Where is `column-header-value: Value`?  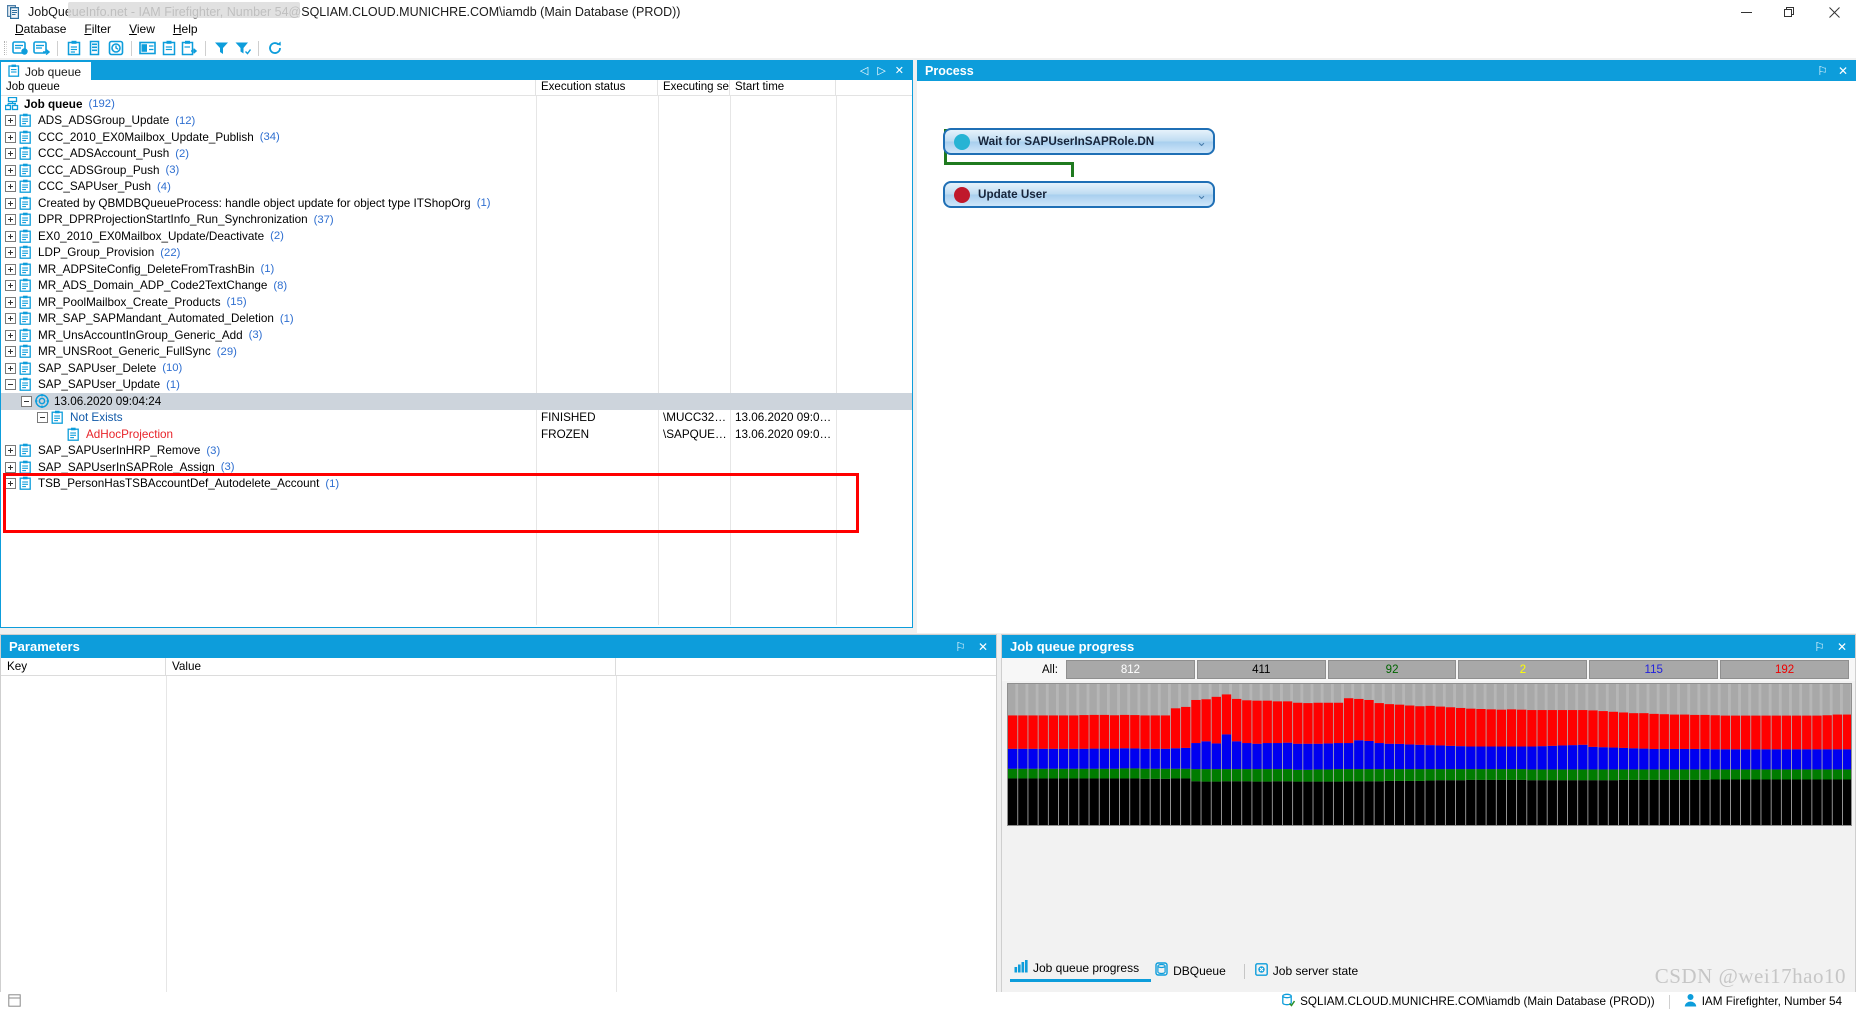 column-header-value: Value is located at coordinates (391, 666).